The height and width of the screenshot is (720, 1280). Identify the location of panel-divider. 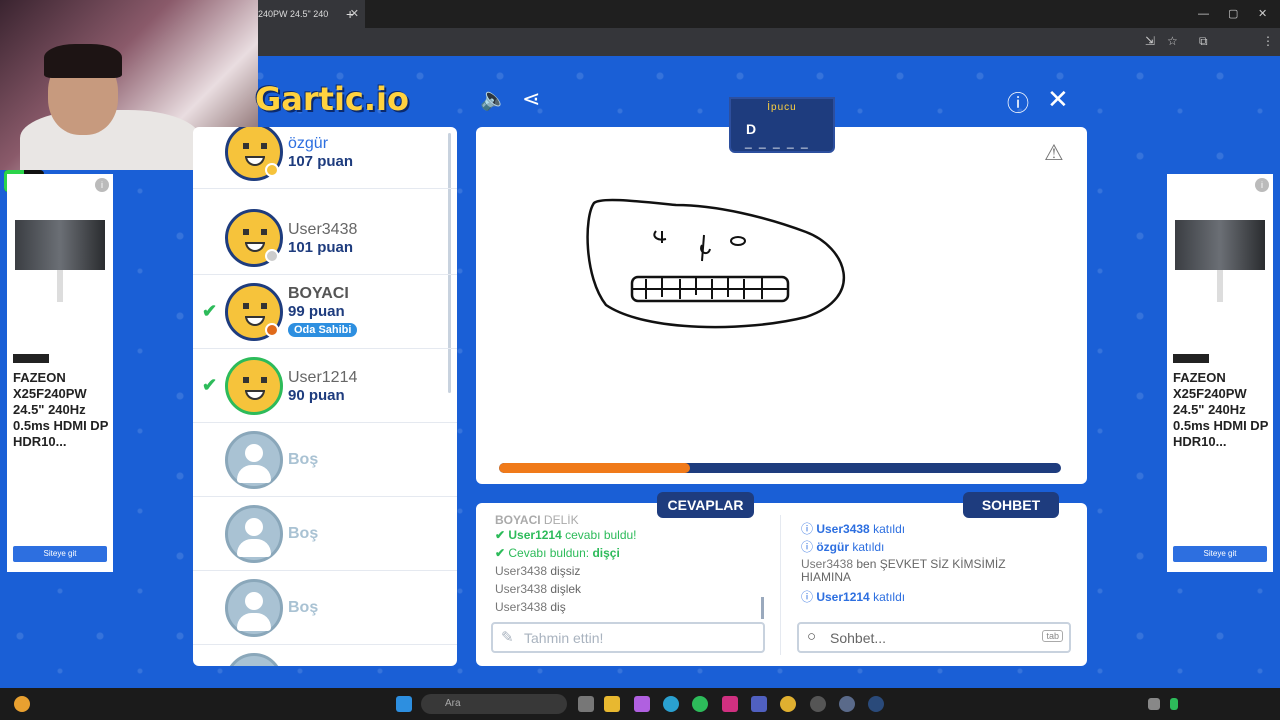
(780, 585).